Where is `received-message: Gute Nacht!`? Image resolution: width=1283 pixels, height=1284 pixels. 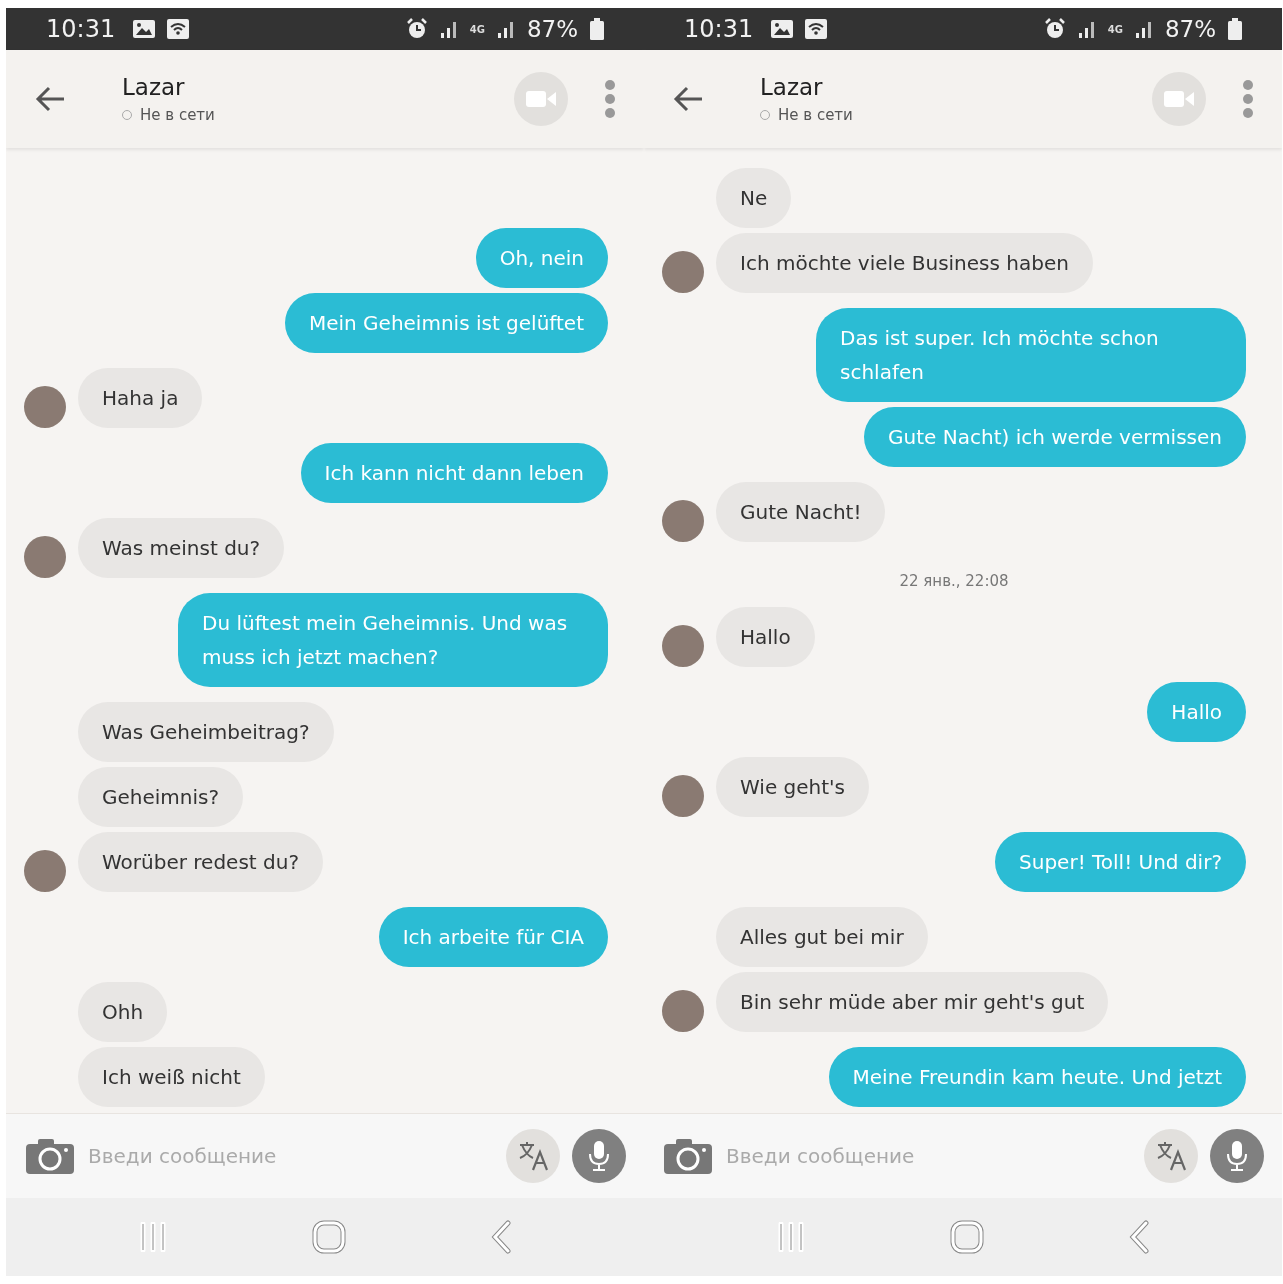
received-message: Gute Nacht! is located at coordinates (801, 512).